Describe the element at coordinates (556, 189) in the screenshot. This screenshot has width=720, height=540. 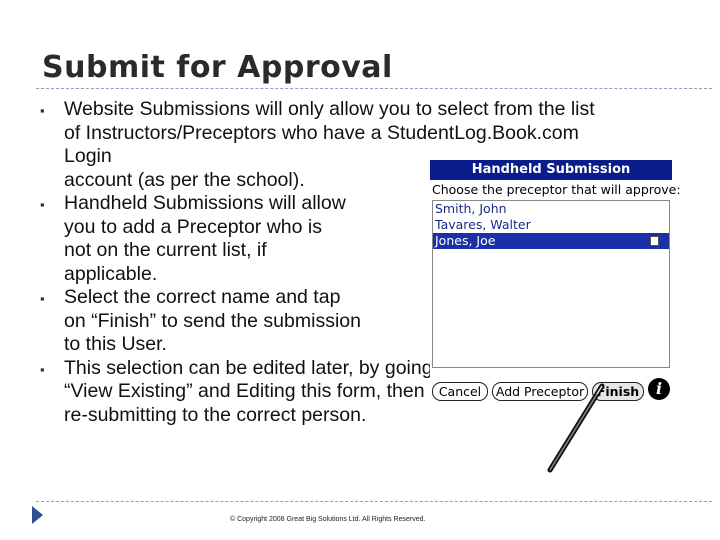
I see `preceptor-prompt: Choose the preceptor that will approve:` at that location.